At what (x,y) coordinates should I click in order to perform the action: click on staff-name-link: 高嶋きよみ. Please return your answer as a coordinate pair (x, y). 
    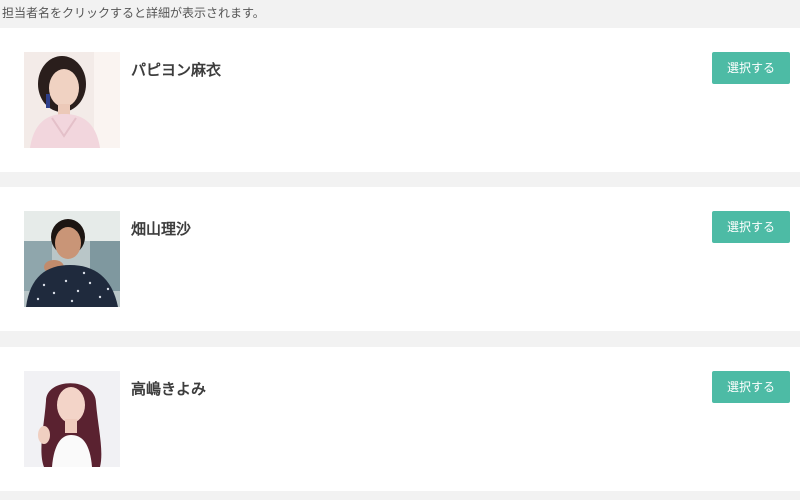
    Looking at the image, I should click on (168, 388).